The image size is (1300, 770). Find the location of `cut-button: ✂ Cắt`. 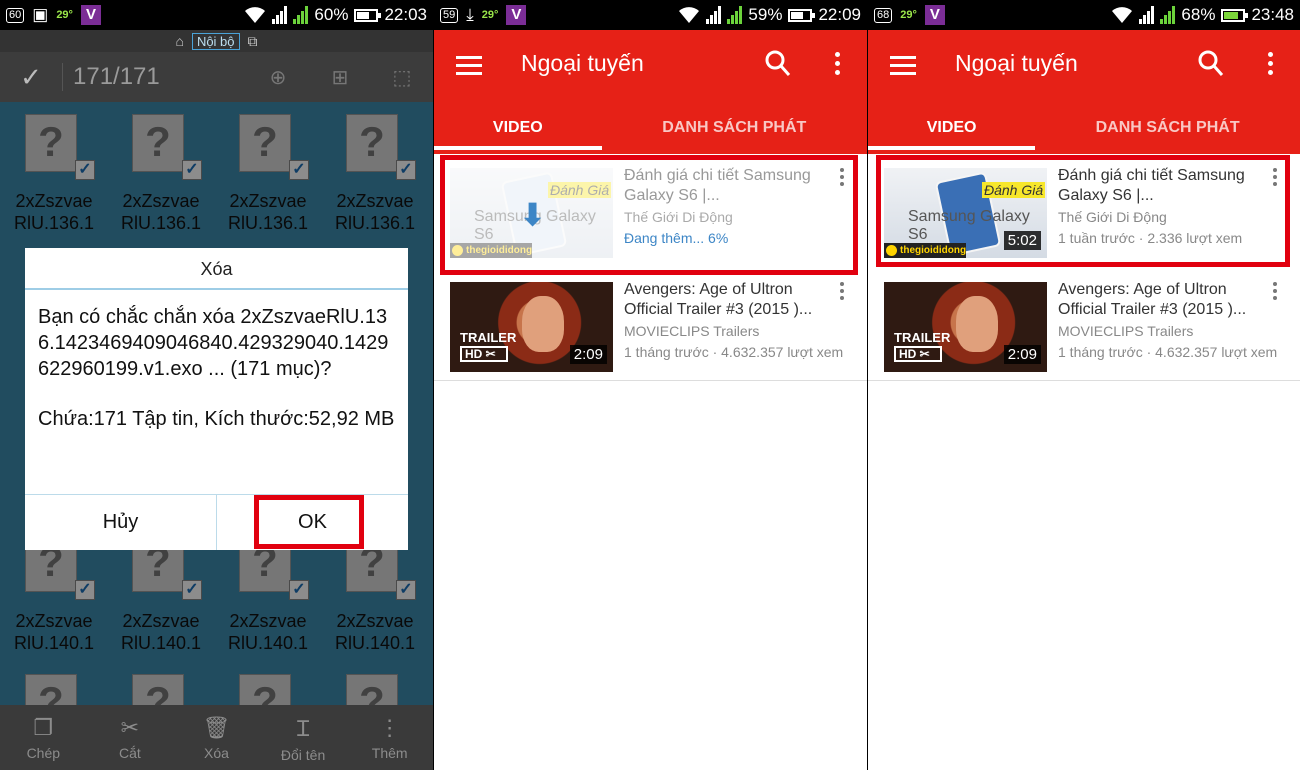

cut-button: ✂ Cắt is located at coordinates (130, 738).